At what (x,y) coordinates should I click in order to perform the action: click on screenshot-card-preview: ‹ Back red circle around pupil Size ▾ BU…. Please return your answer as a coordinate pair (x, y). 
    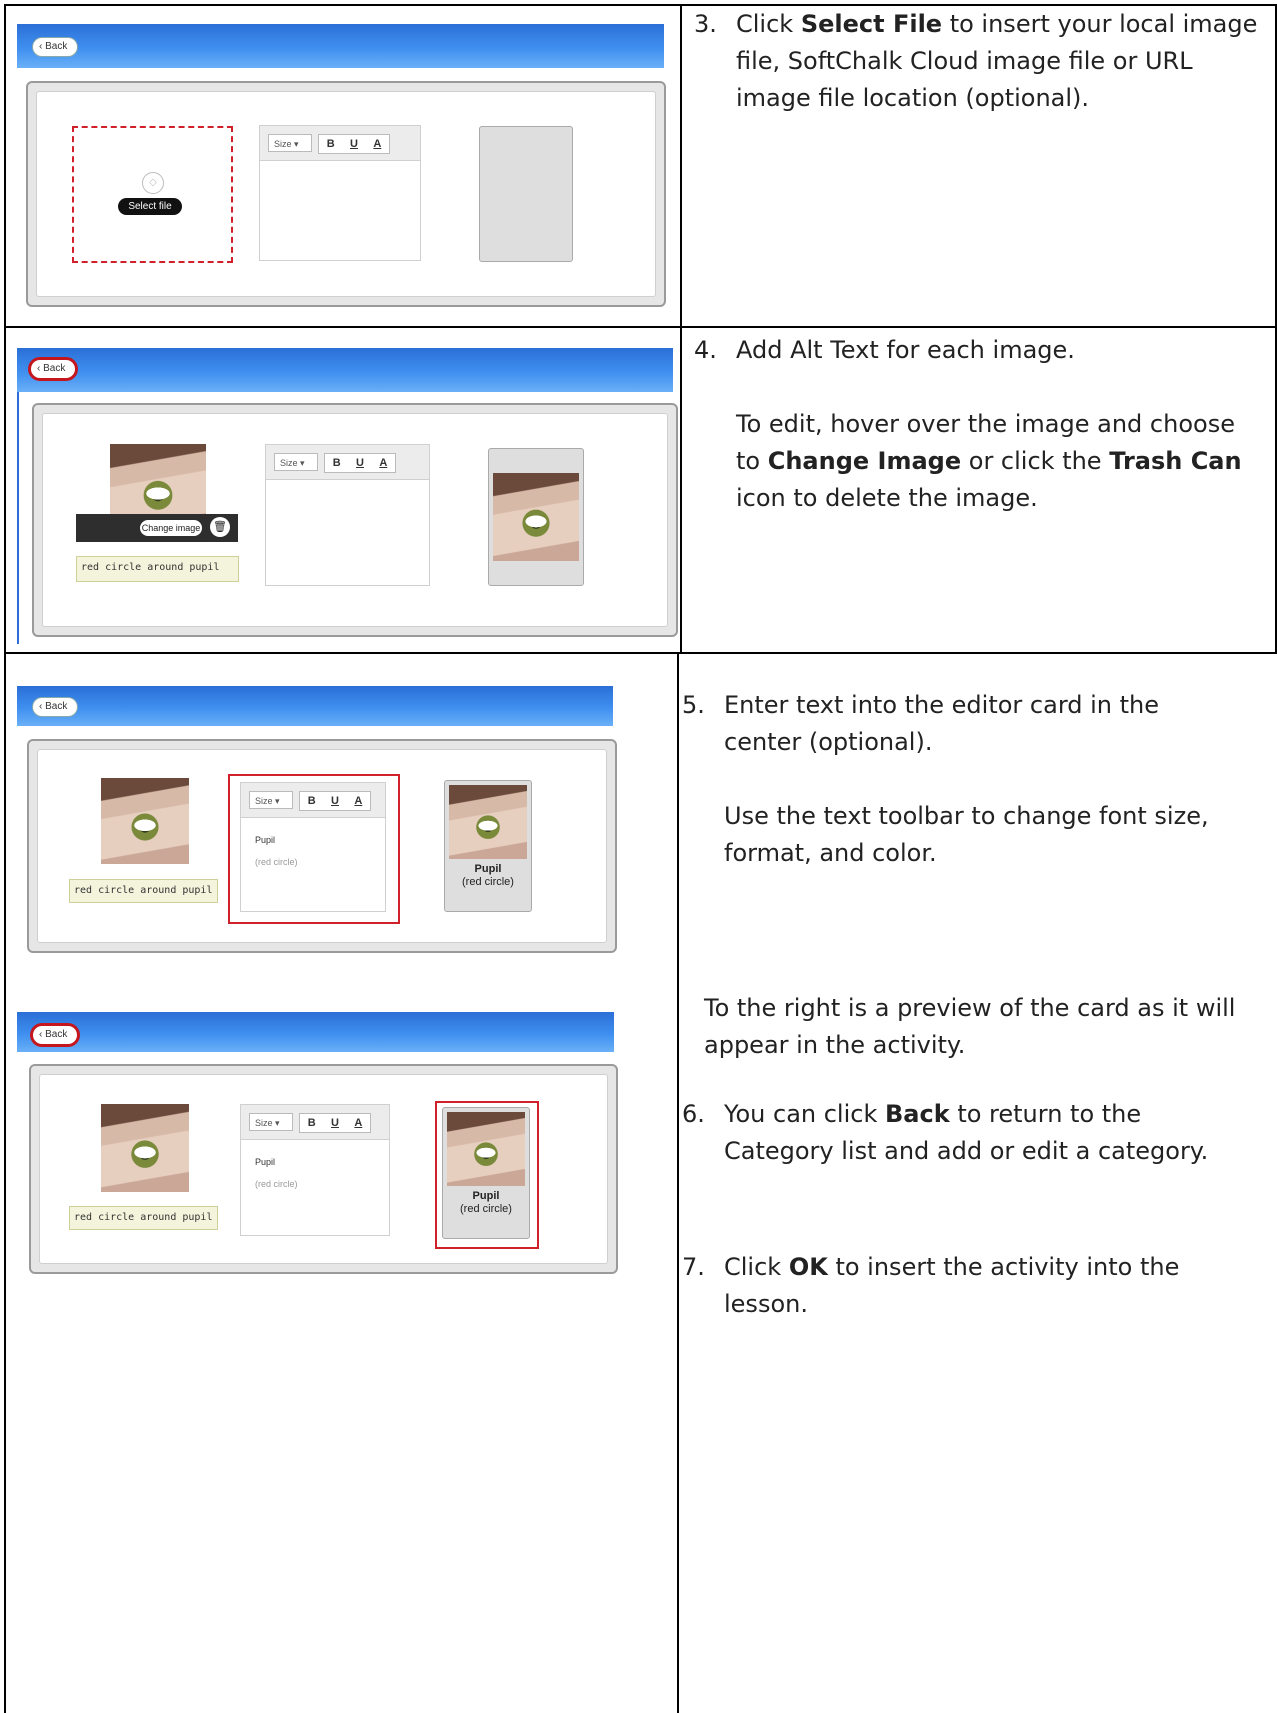
    Looking at the image, I should click on (317, 1143).